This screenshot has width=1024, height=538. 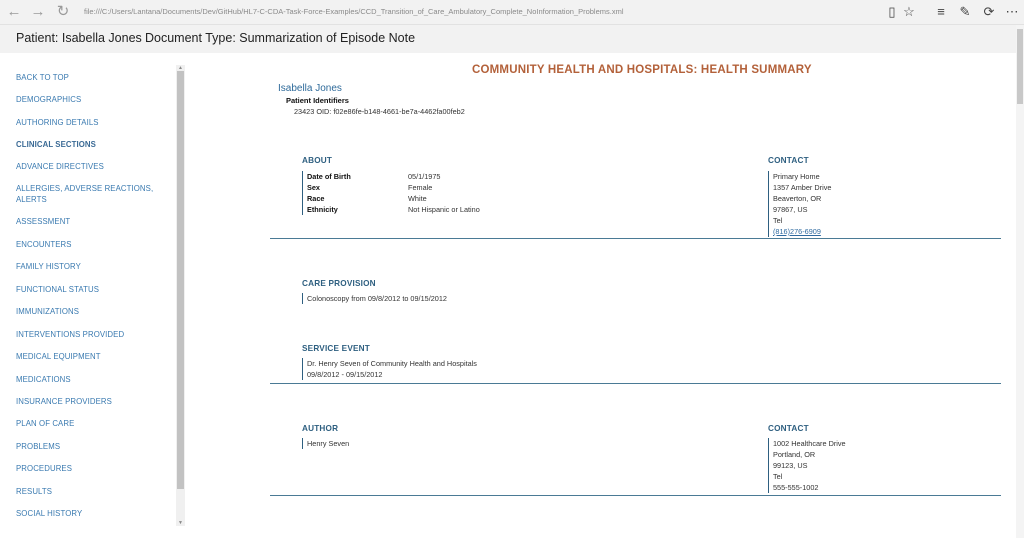 What do you see at coordinates (317, 100) in the screenshot?
I see `patient-identifiers-label: Patient Identifiers` at bounding box center [317, 100].